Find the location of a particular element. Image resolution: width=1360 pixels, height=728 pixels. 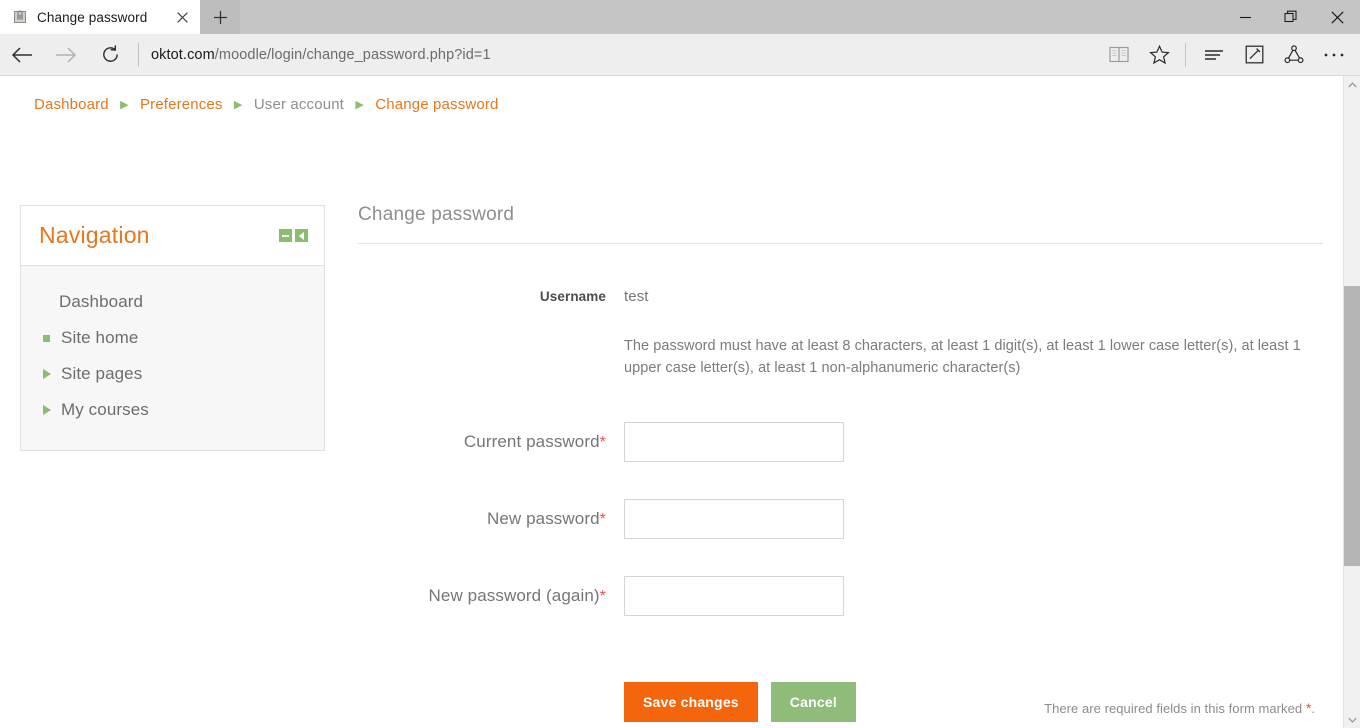

scroll-up-arrow-icon is located at coordinates (1352, 84).